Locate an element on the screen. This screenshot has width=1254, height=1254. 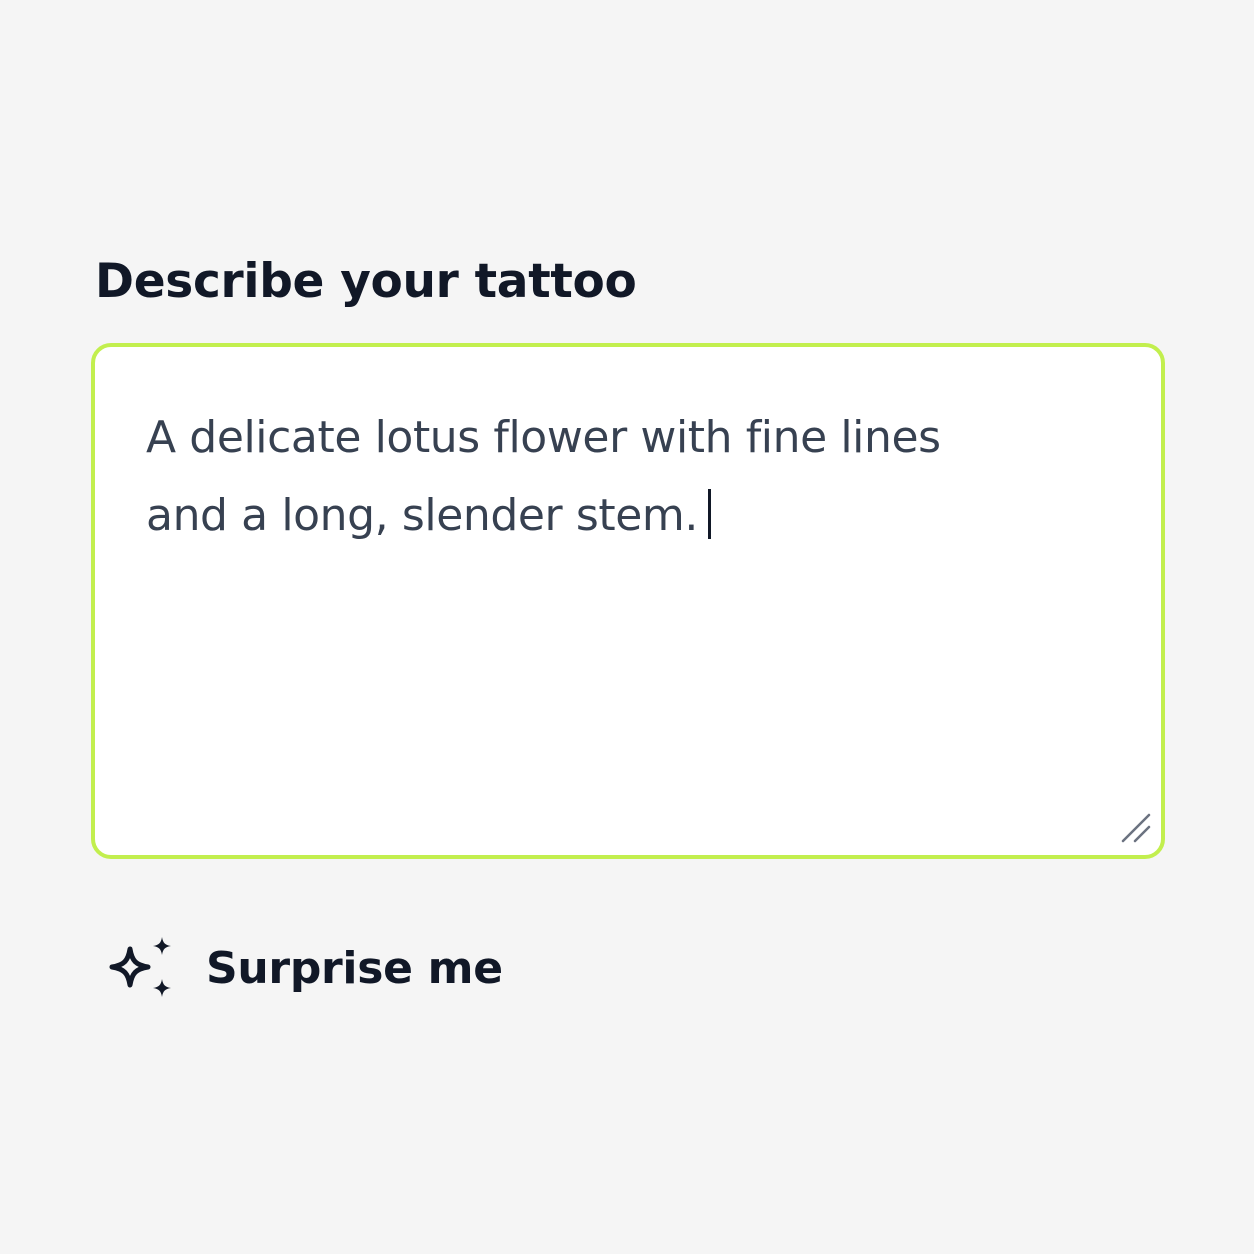
field-label: Describe your tattoo is located at coordinates (366, 281).